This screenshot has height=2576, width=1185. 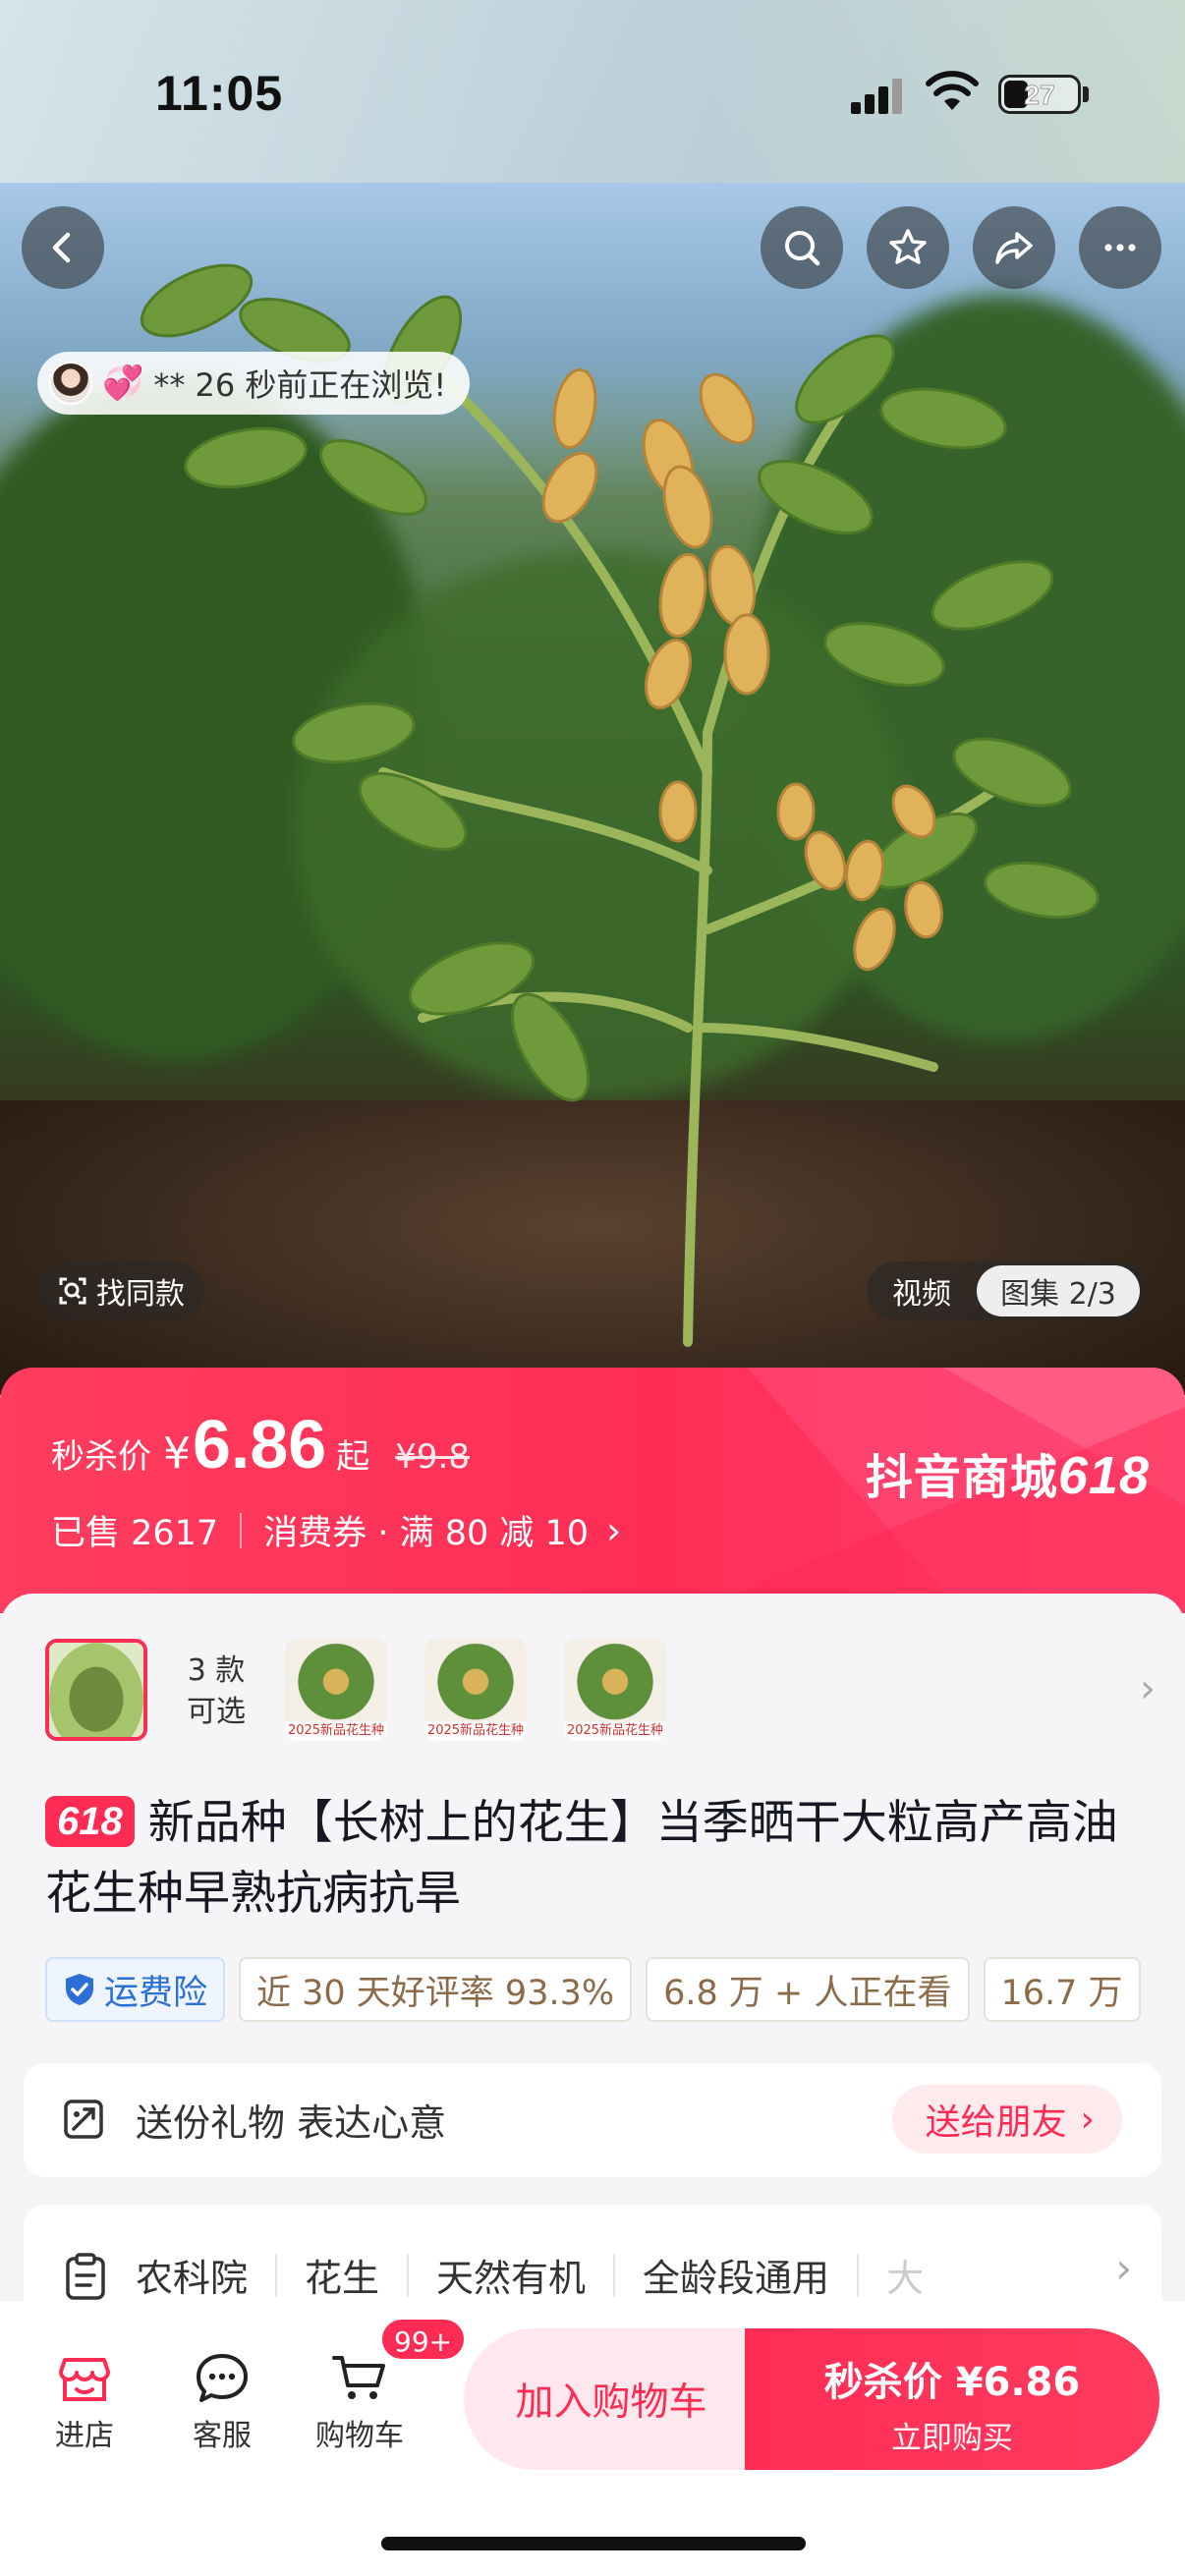 I want to click on variant-selector: 3 款 可选 2025新品花生种 2025新品花生种 2025新品花生种 ›, so click(x=600, y=1694).